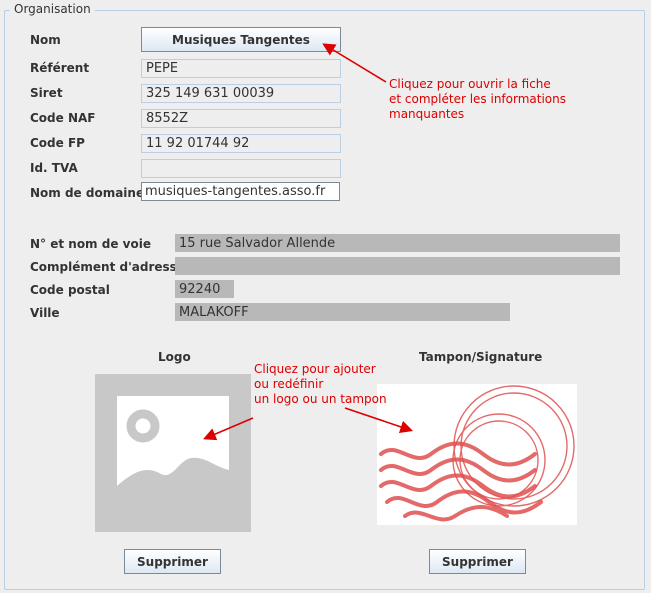 This screenshot has width=651, height=593. Describe the element at coordinates (52, 9) in the screenshot. I see `panel-title: Organisation` at that location.